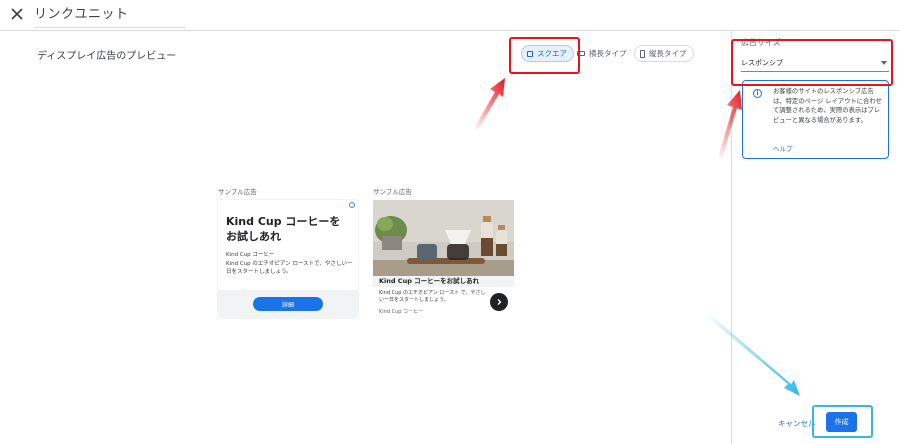 The width and height of the screenshot is (900, 444). I want to click on type-square-button: スクエア, so click(547, 53).